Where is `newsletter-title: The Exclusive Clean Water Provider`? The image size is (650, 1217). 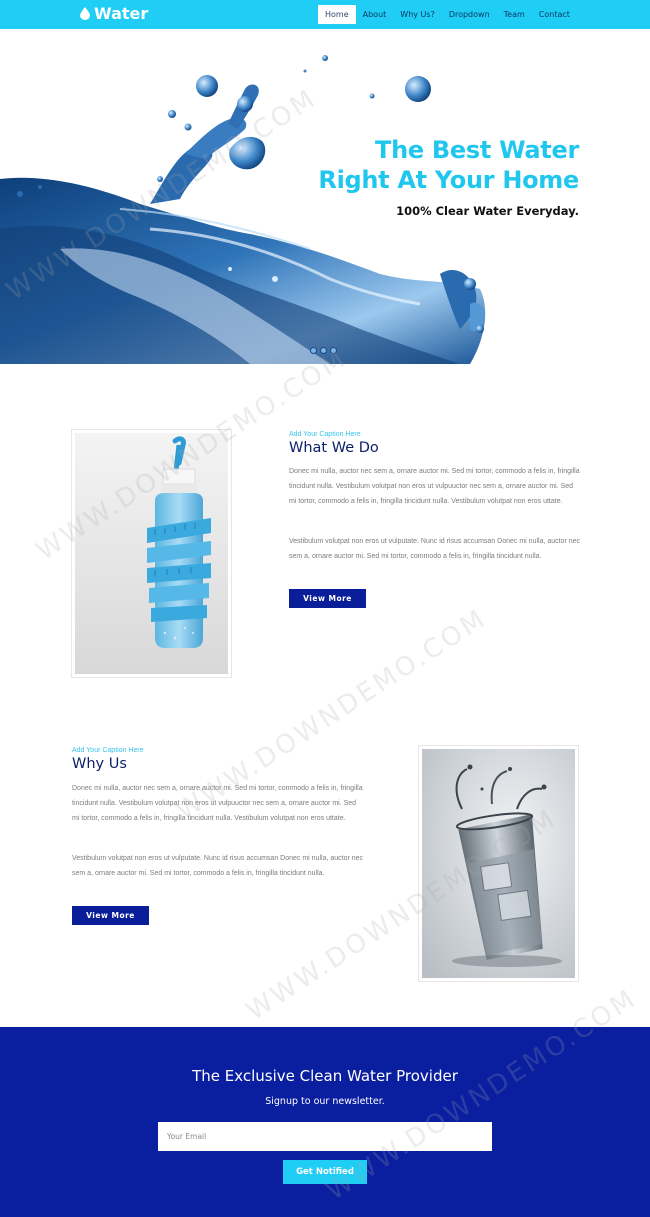 newsletter-title: The Exclusive Clean Water Provider is located at coordinates (325, 1076).